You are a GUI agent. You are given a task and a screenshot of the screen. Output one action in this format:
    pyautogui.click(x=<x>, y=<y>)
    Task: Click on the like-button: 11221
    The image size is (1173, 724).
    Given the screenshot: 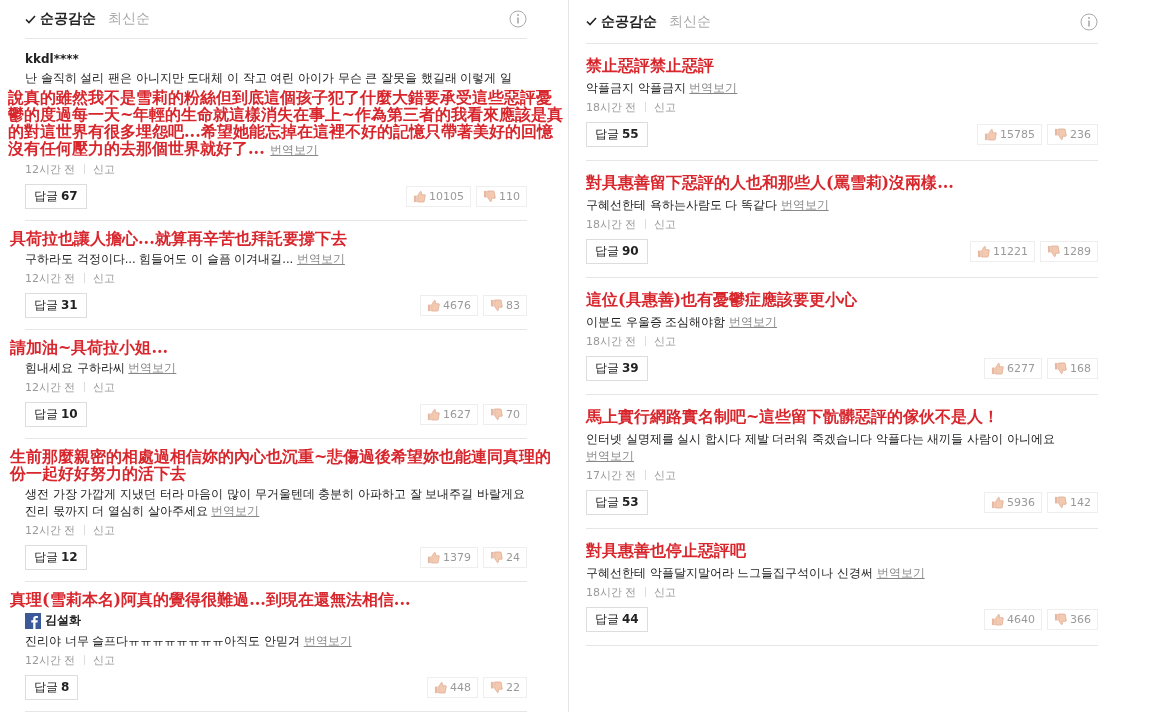 What is the action you would take?
    pyautogui.click(x=1002, y=251)
    